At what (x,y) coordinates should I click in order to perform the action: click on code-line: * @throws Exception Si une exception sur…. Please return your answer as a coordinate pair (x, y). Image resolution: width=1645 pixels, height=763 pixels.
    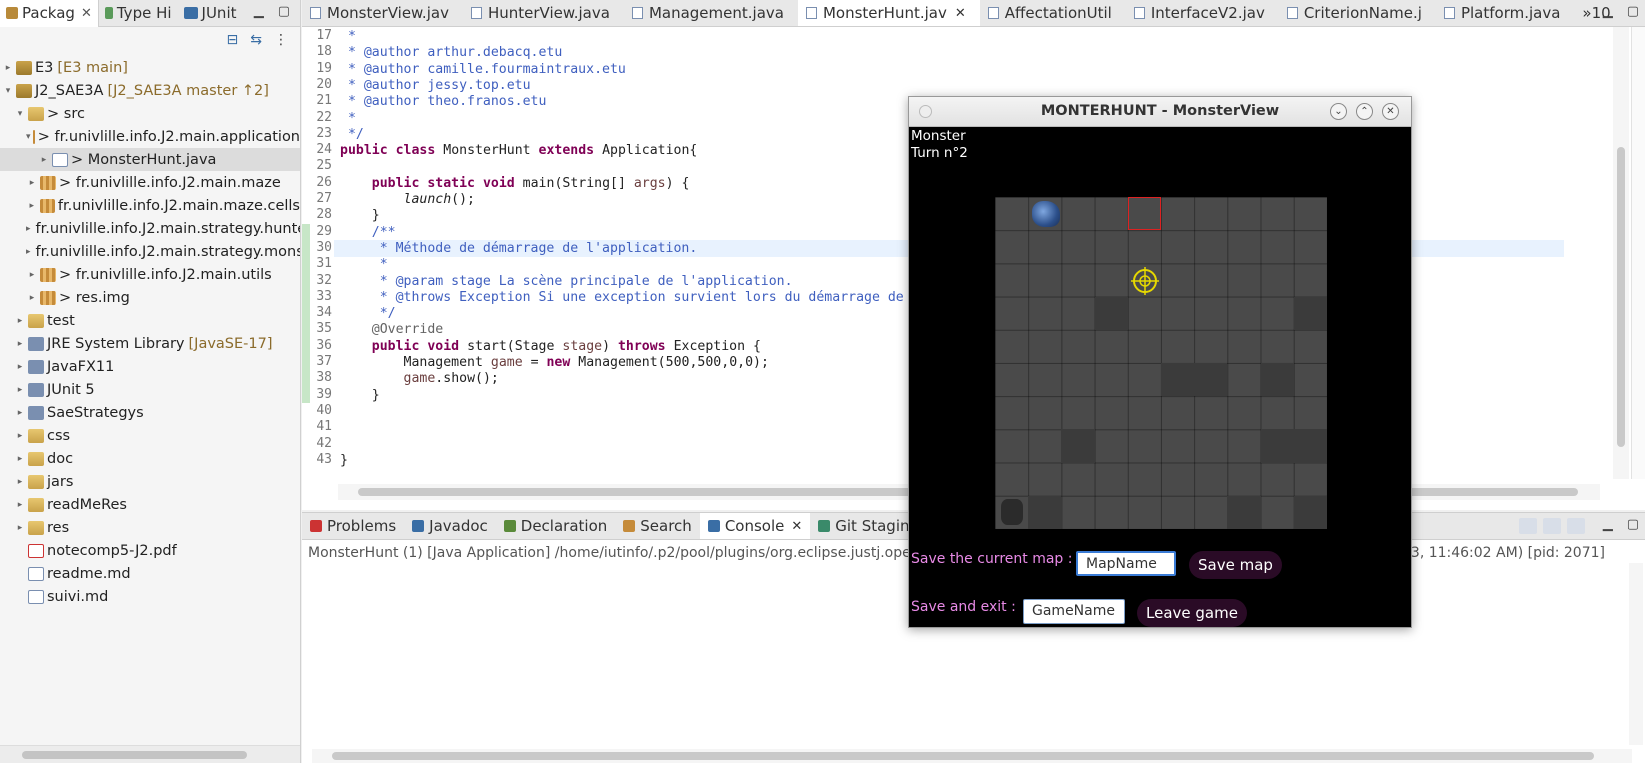
    Looking at the image, I should click on (622, 297).